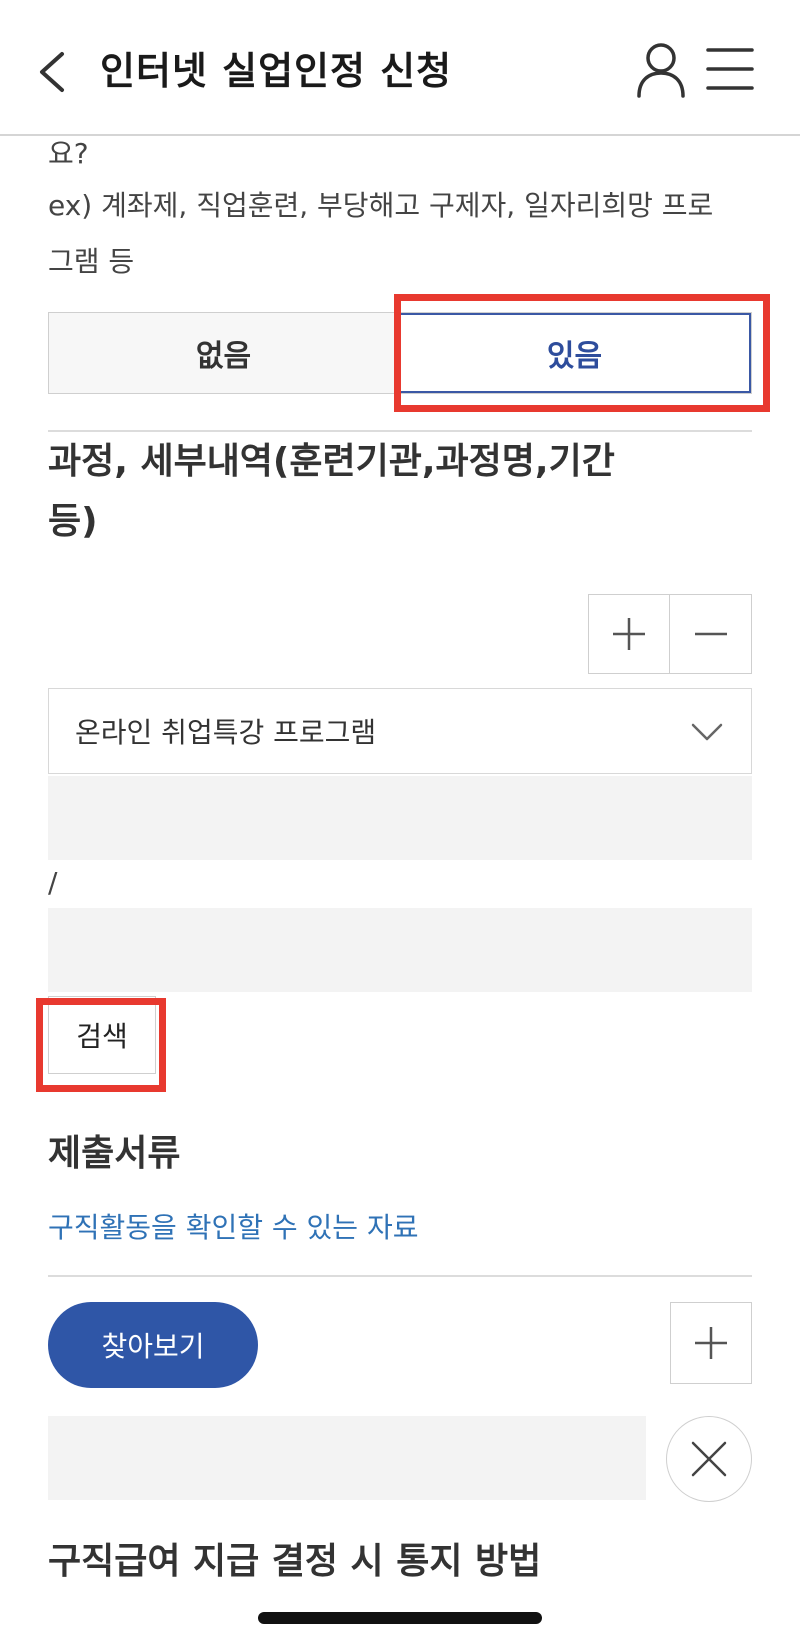  I want to click on file-name-field, so click(347, 1458).